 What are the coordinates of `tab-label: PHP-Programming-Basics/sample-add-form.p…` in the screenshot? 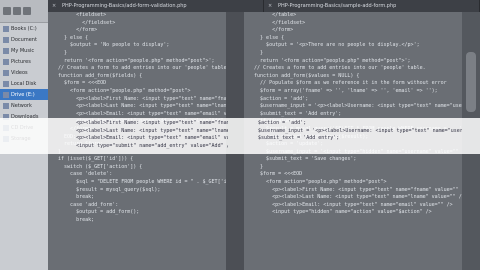 It's located at (337, 6).